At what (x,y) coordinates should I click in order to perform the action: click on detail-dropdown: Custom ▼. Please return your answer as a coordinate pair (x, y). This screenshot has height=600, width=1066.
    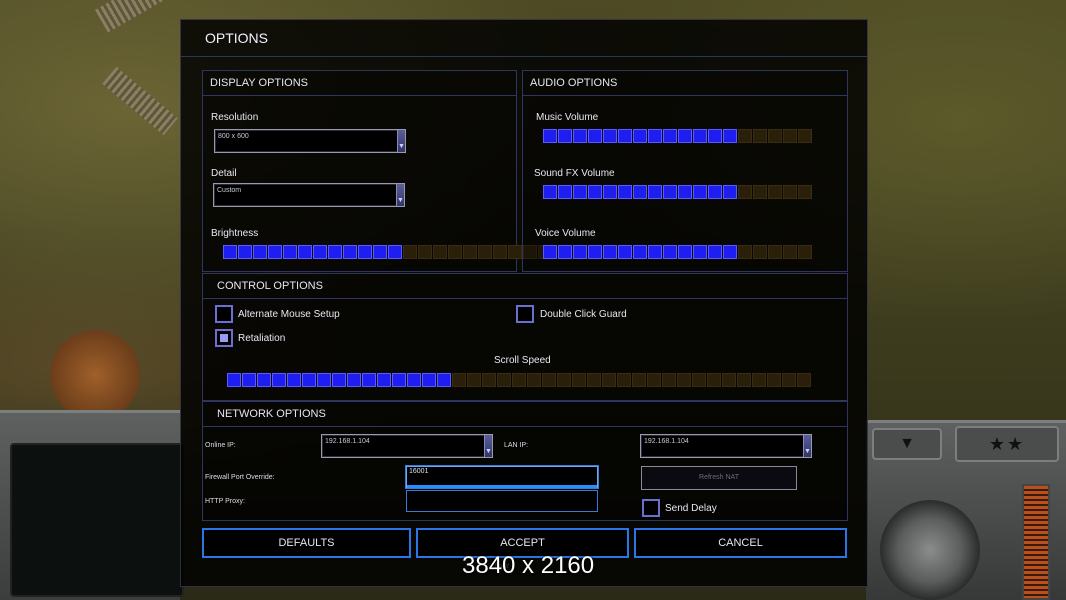
    Looking at the image, I should click on (309, 195).